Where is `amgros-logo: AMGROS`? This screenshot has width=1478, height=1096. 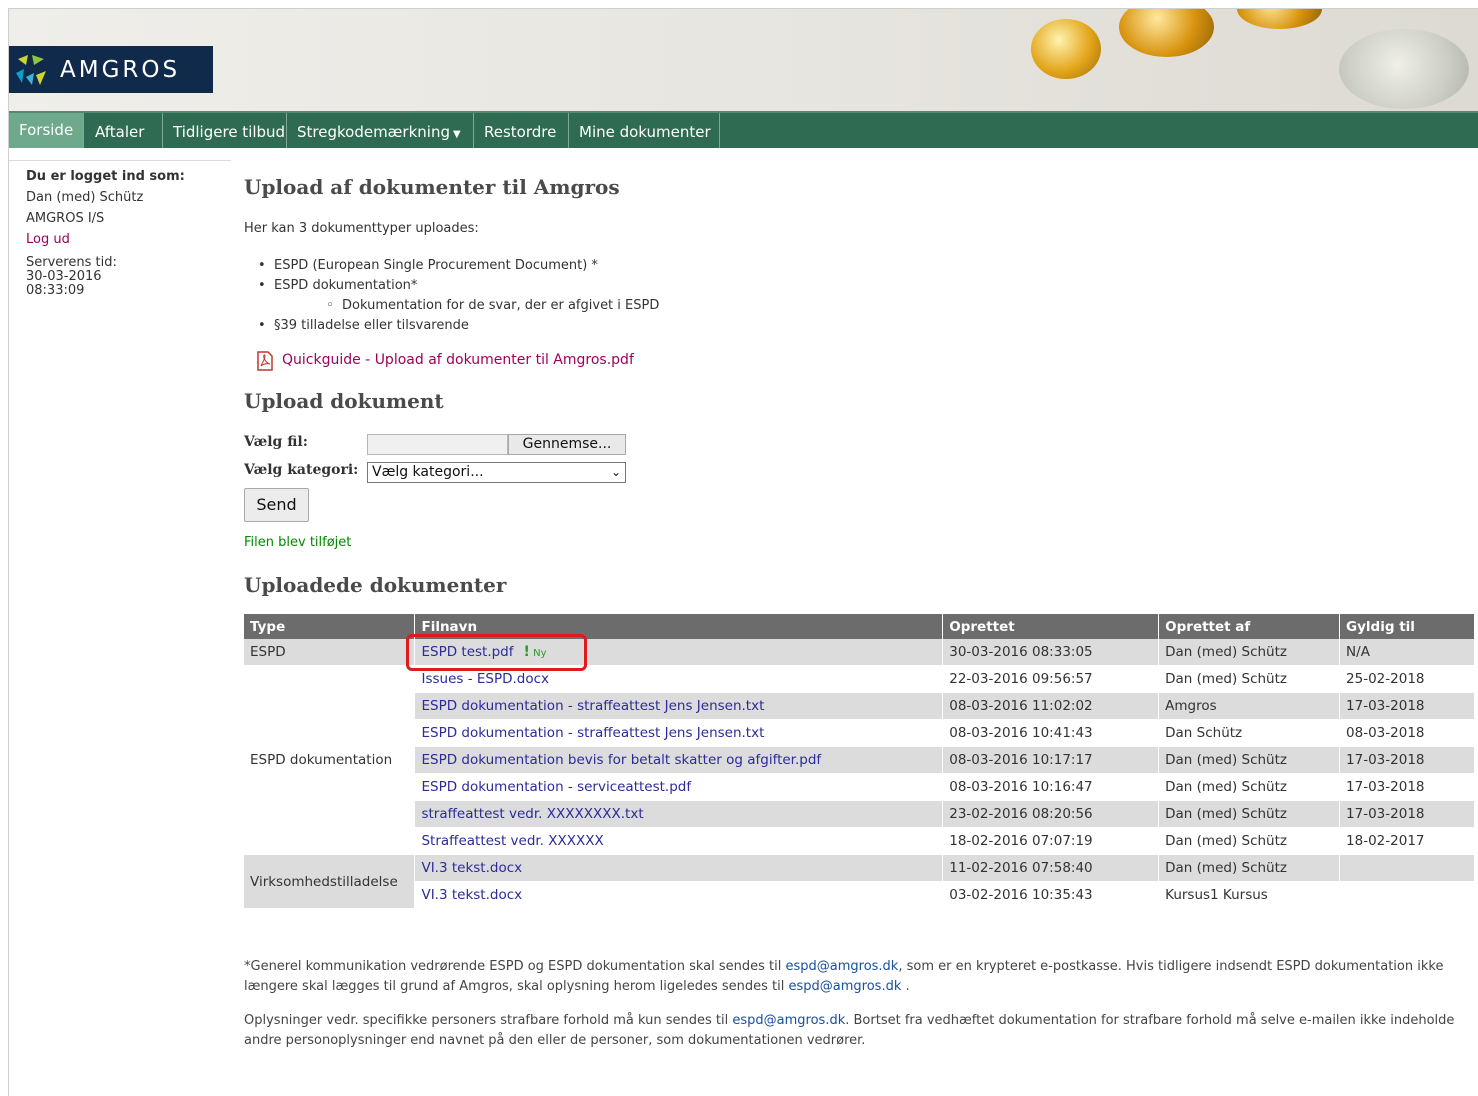
amgros-logo: AMGROS is located at coordinates (111, 69).